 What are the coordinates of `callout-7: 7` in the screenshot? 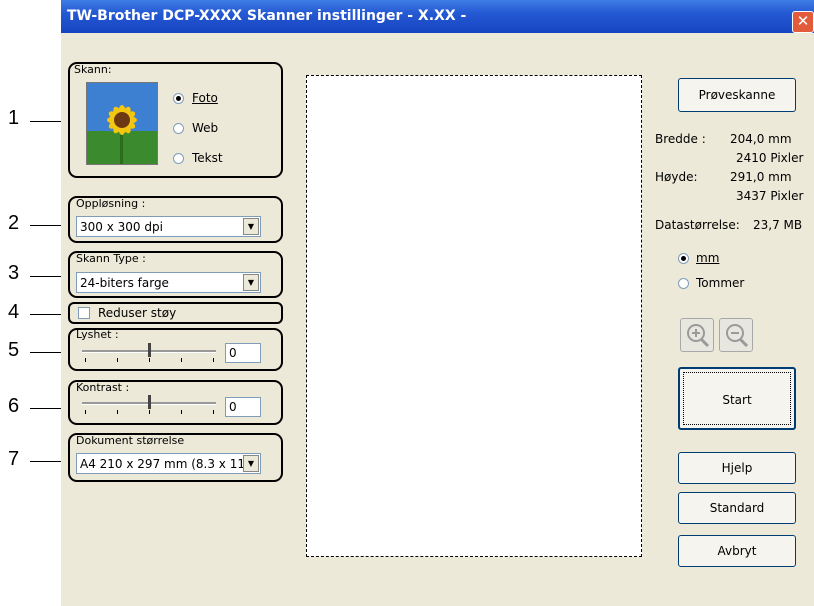 It's located at (14, 459).